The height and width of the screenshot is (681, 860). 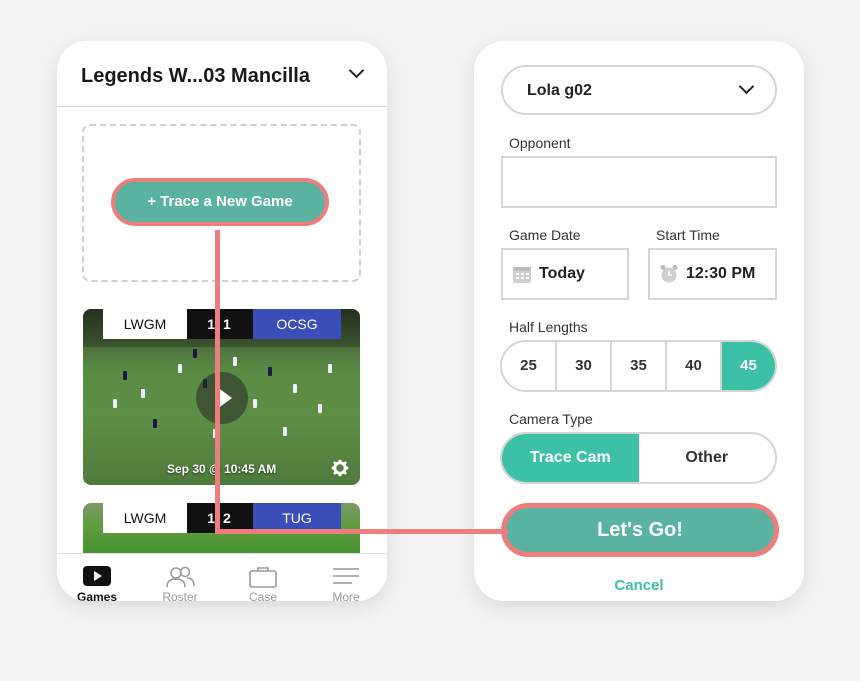 I want to click on nav-games: Games, so click(x=97, y=583).